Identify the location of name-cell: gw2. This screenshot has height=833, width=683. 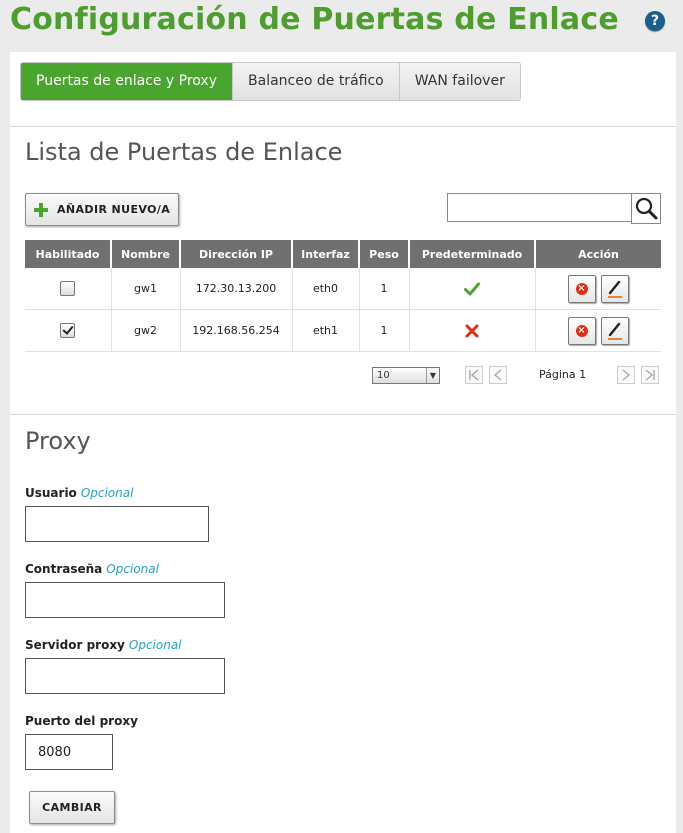
(146, 330).